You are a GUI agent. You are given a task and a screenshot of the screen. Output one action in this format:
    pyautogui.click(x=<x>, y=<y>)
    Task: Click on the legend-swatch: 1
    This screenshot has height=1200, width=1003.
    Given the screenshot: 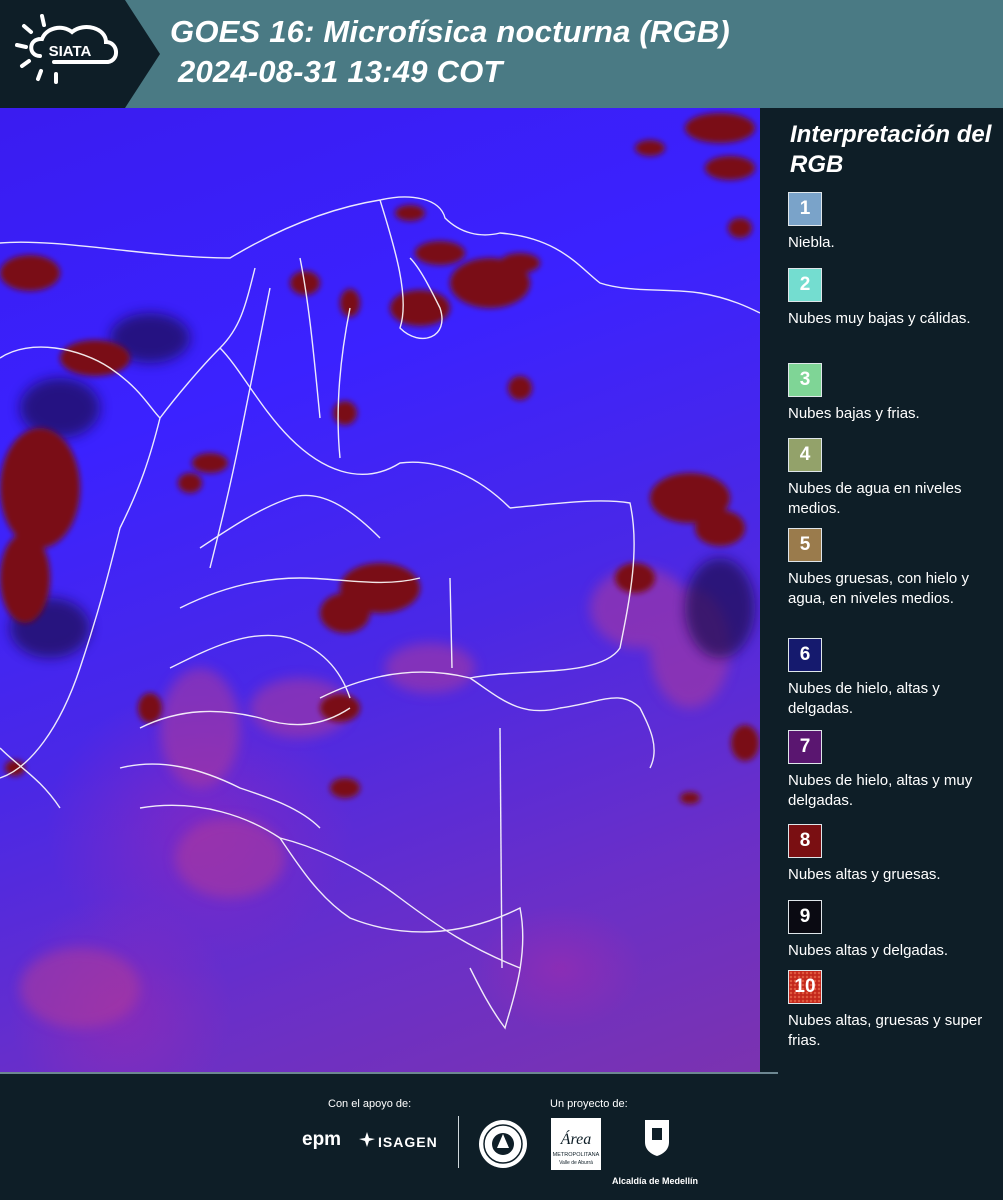 What is the action you would take?
    pyautogui.click(x=805, y=209)
    